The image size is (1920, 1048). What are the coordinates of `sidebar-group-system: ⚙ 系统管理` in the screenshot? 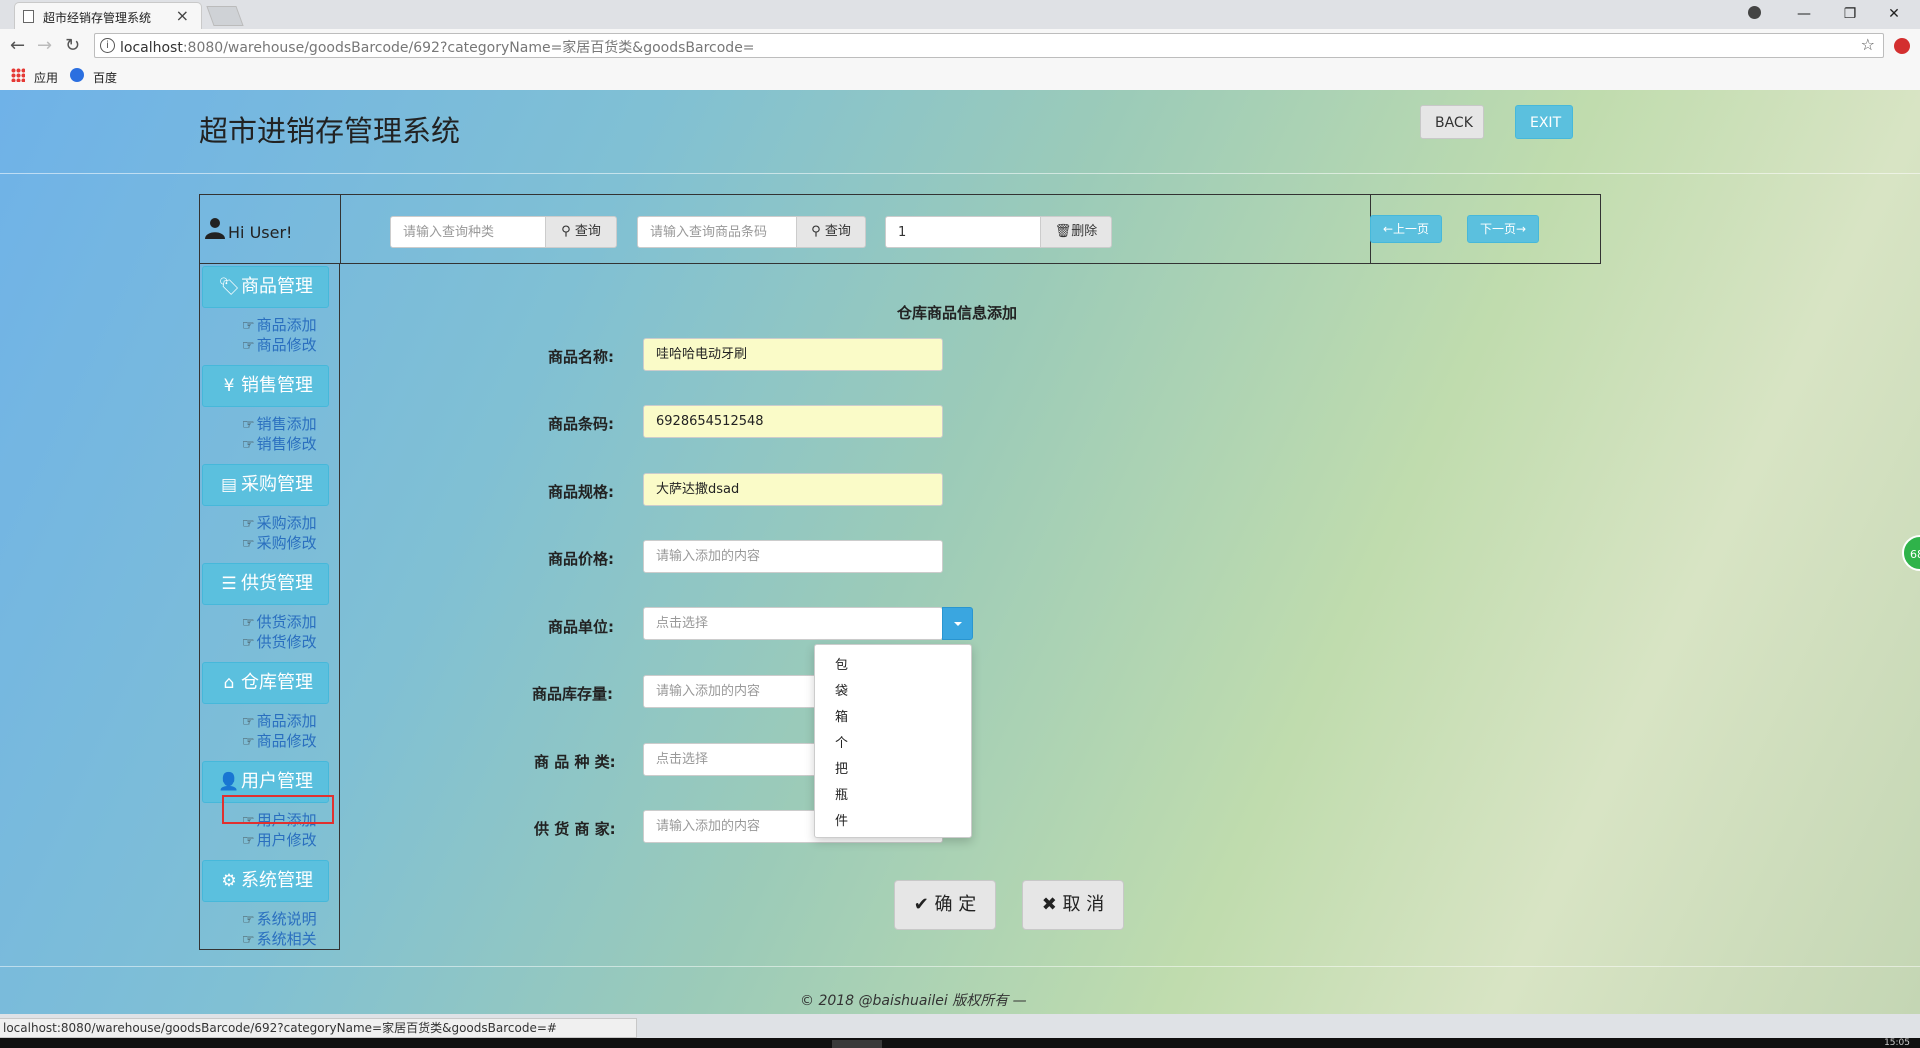 It's located at (265, 881).